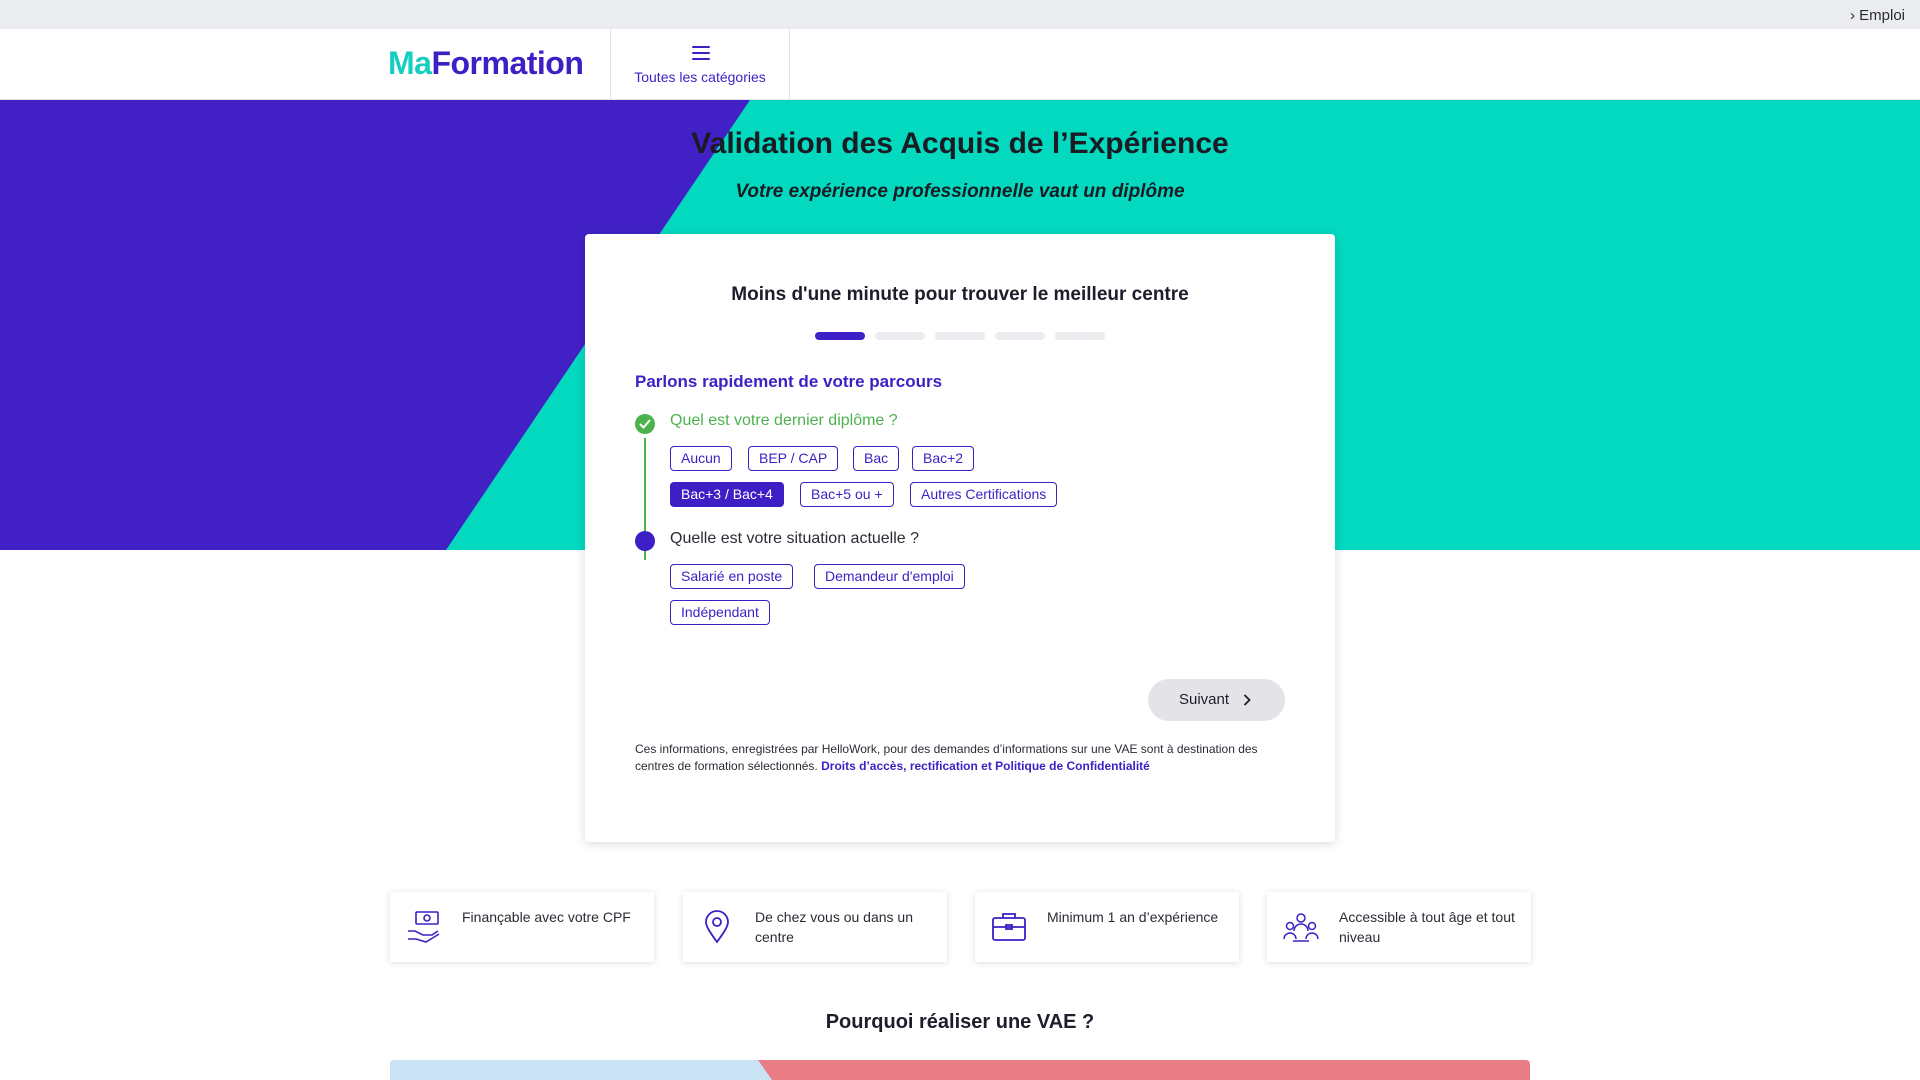 The image size is (1920, 1080). Describe the element at coordinates (424, 927) in the screenshot. I see `money-hand-icon` at that location.